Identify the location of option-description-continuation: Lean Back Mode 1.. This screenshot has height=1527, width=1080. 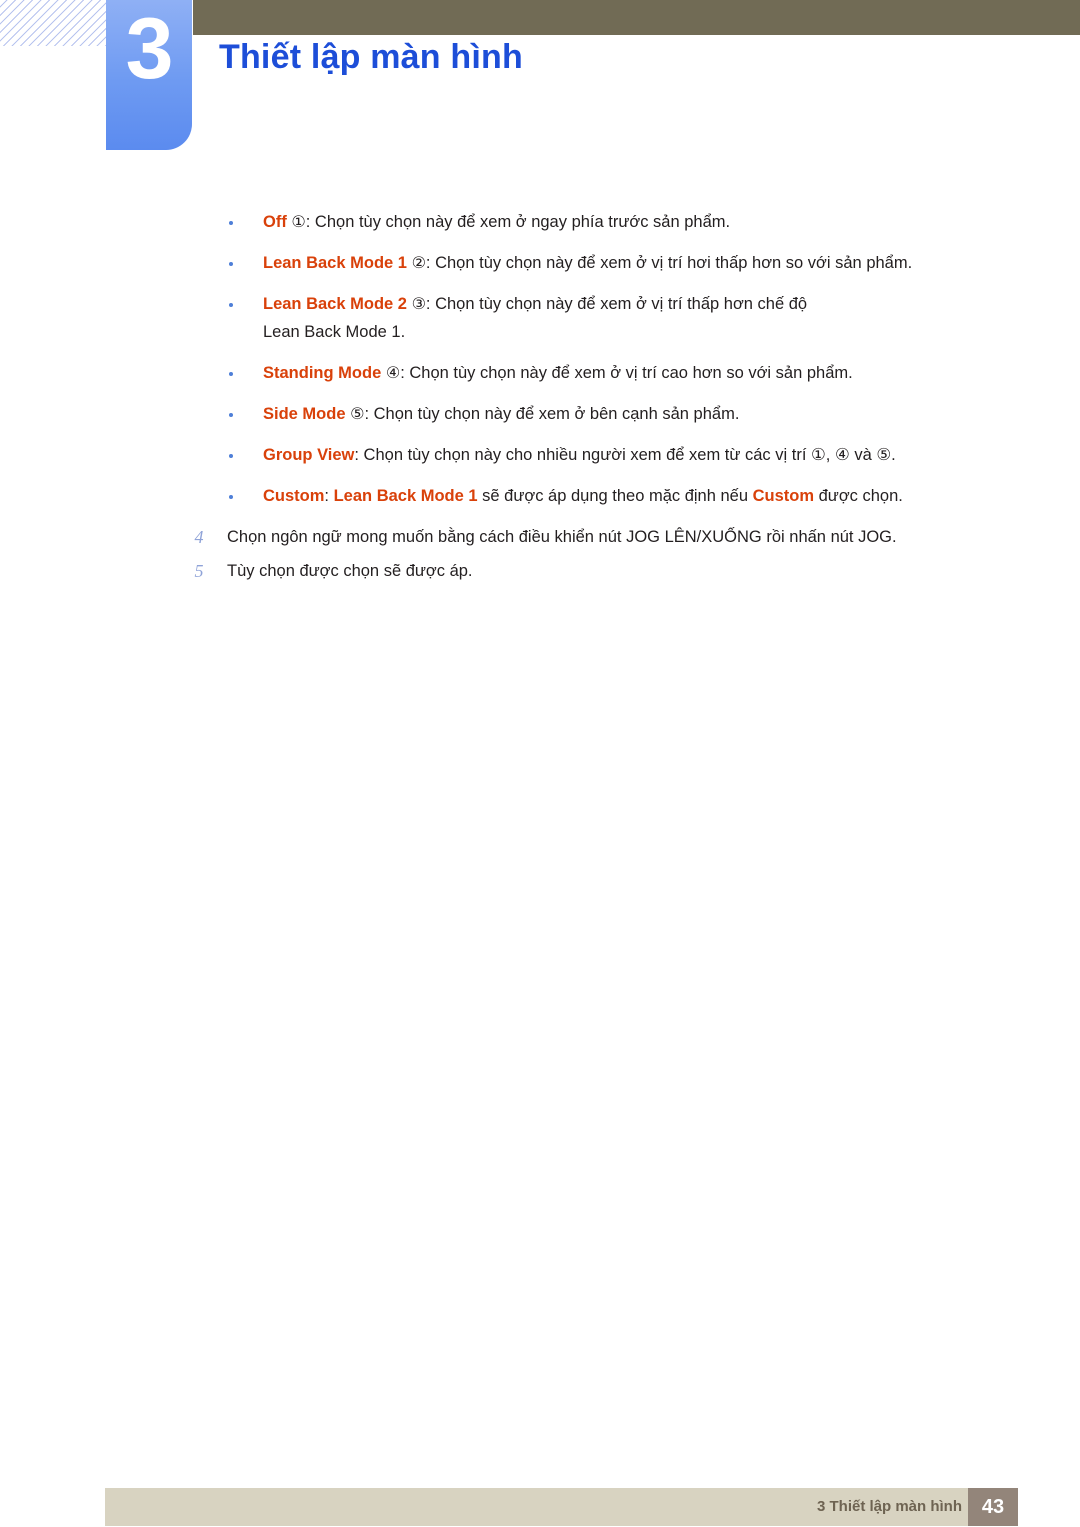
(334, 332).